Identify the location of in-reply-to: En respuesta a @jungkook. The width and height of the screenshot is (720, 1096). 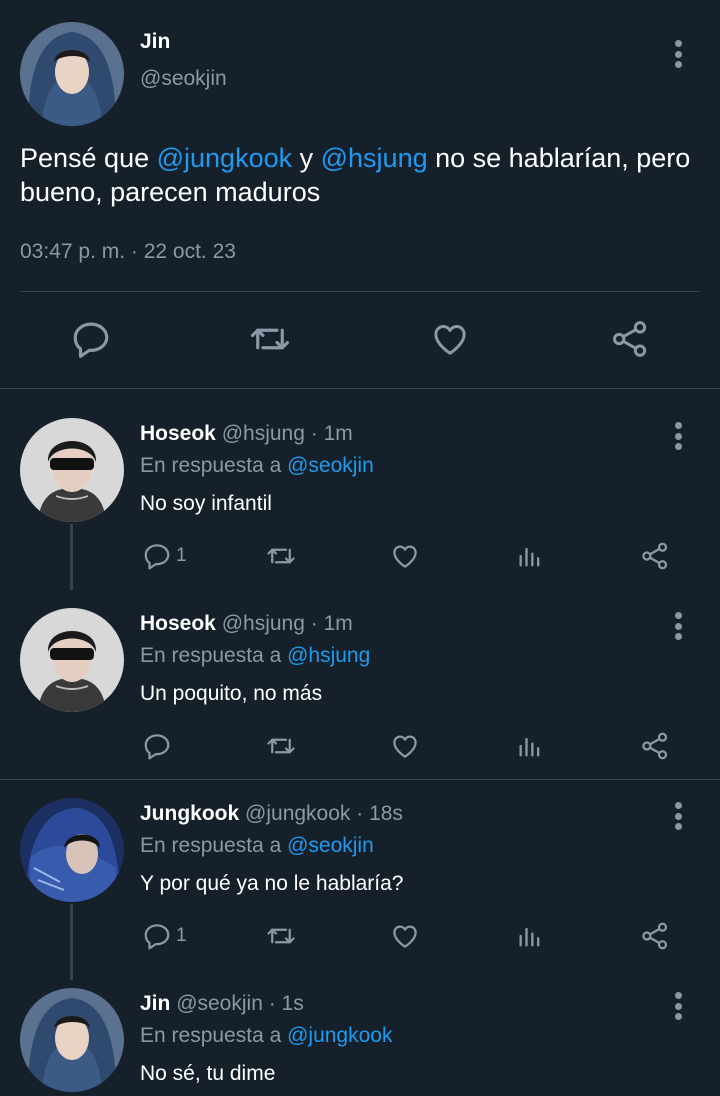
(266, 1036).